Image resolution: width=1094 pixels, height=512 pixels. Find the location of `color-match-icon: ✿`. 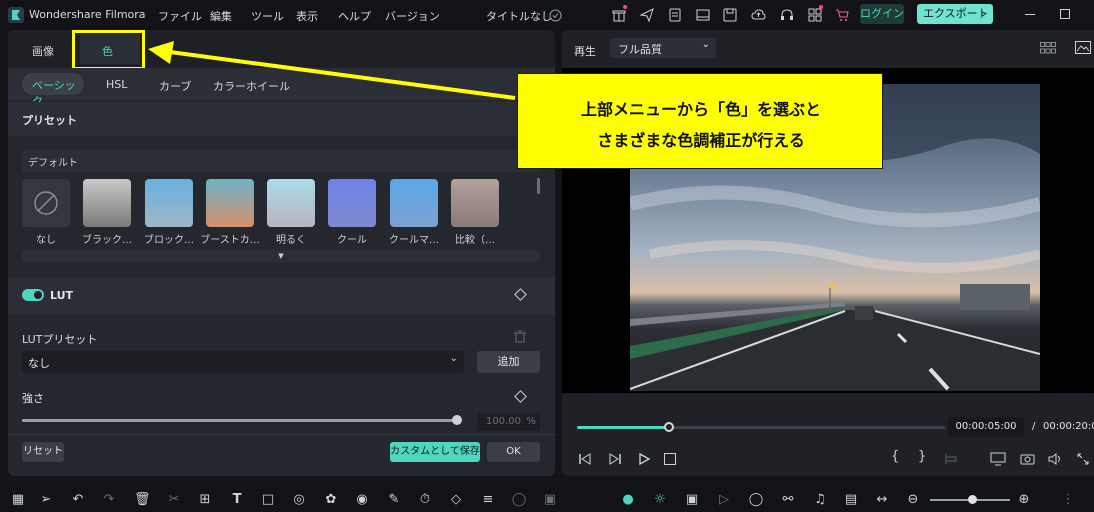

color-match-icon: ✿ is located at coordinates (331, 500).